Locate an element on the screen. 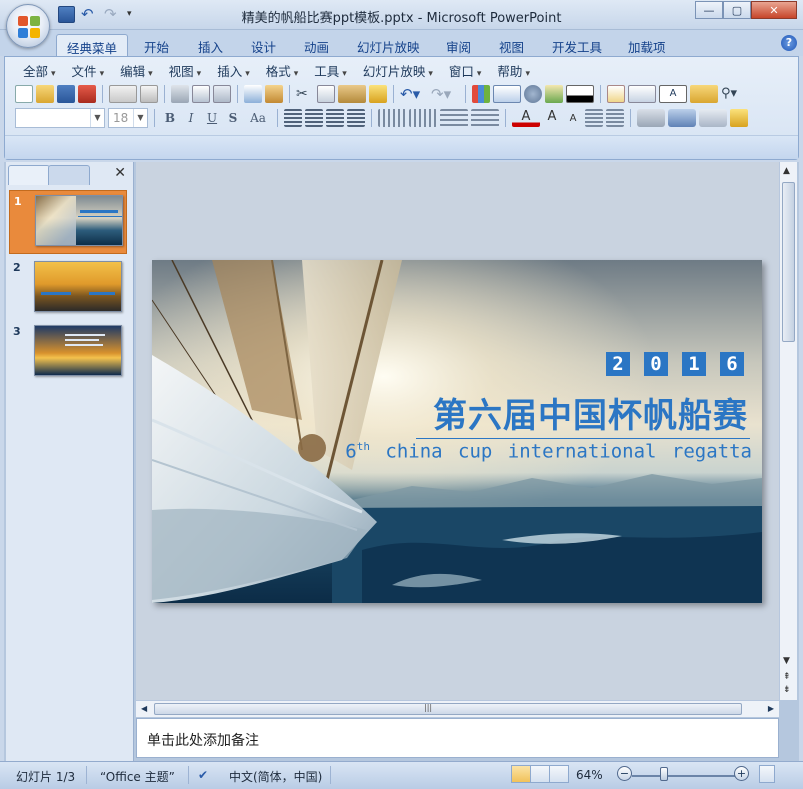  folder-icon is located at coordinates (704, 94).